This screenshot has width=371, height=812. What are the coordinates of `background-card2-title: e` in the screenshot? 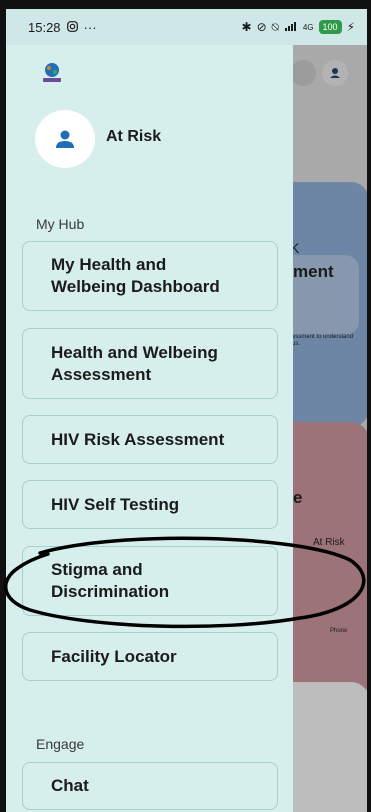 It's located at (298, 497).